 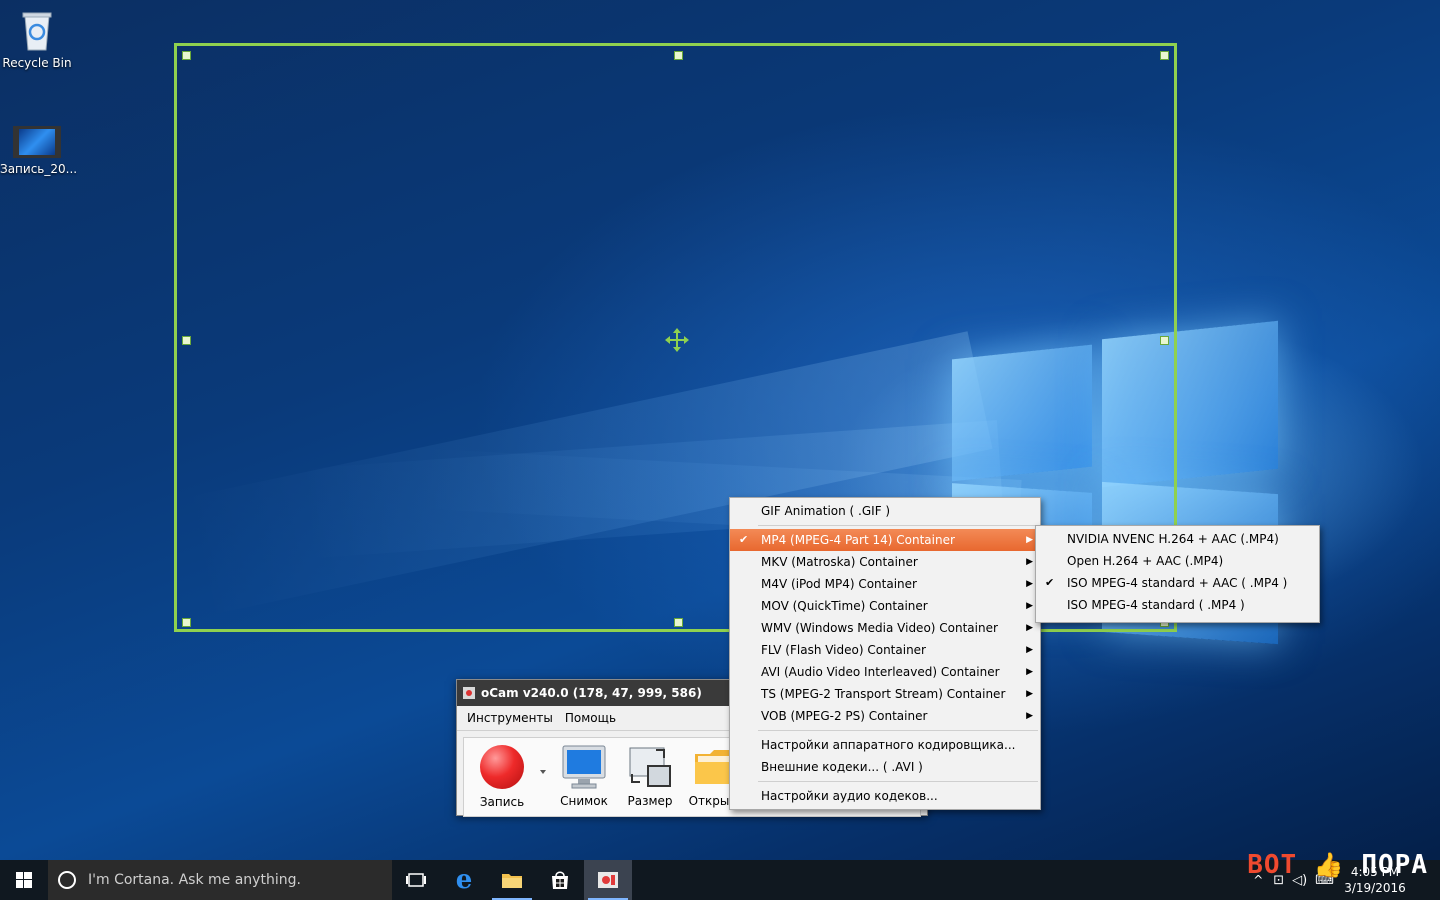 I want to click on resize-icon, so click(x=650, y=767).